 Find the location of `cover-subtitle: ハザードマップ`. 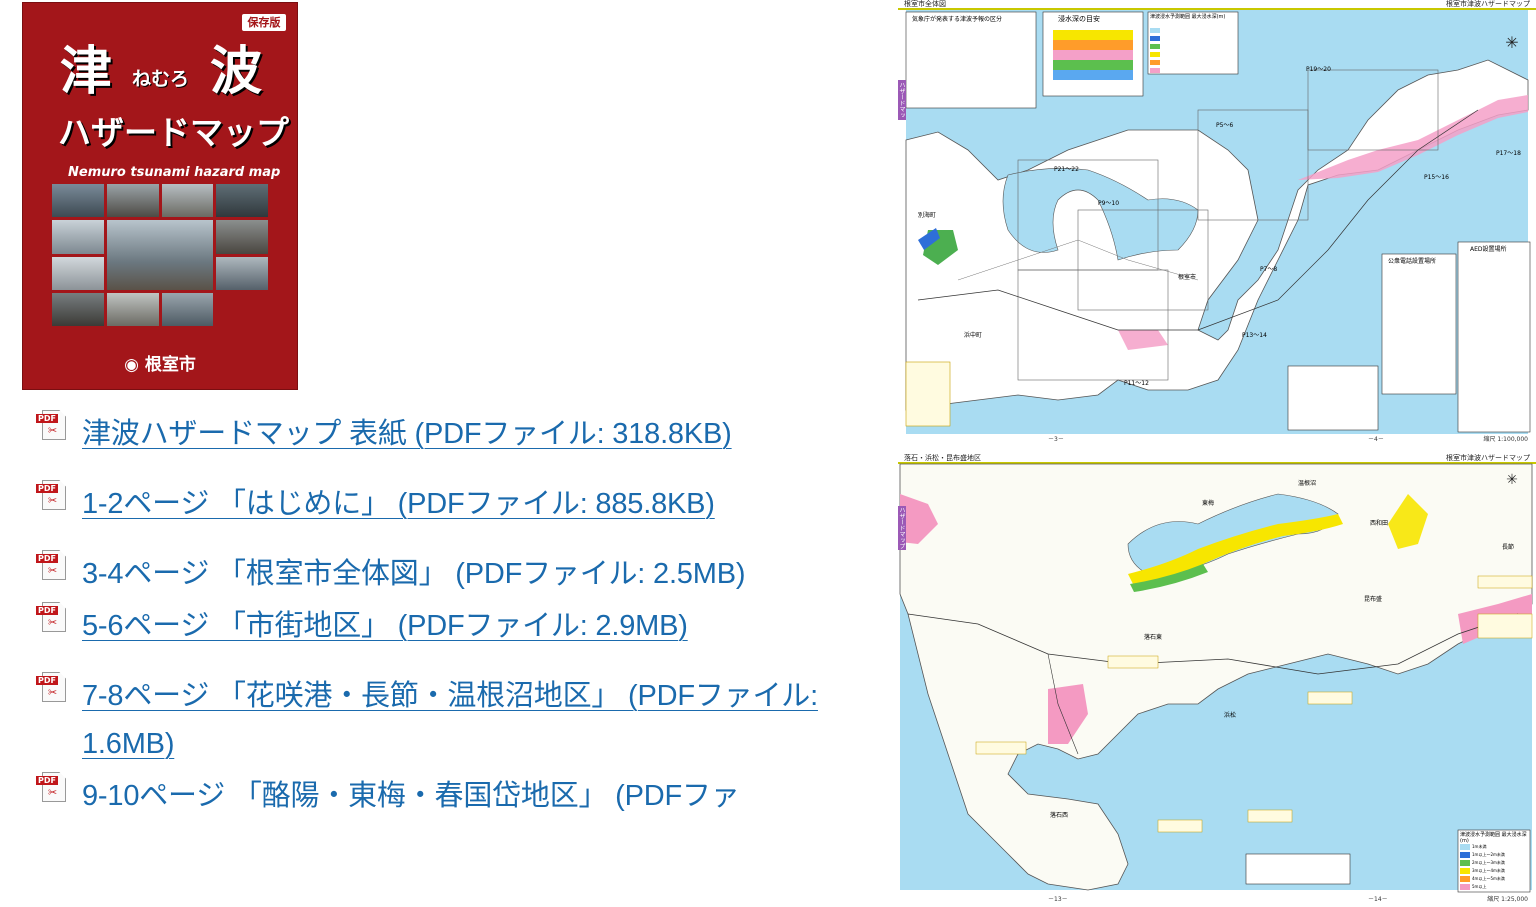

cover-subtitle: ハザードマップ is located at coordinates (173, 132).